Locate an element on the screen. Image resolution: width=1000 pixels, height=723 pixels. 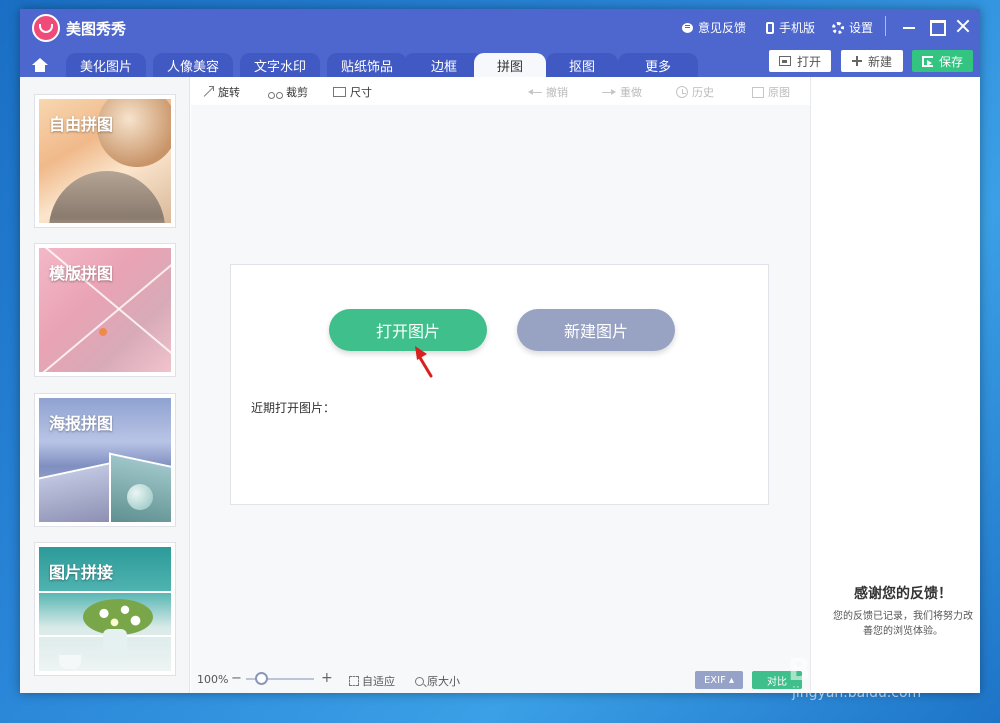
resize-icon is located at coordinates (339, 92).